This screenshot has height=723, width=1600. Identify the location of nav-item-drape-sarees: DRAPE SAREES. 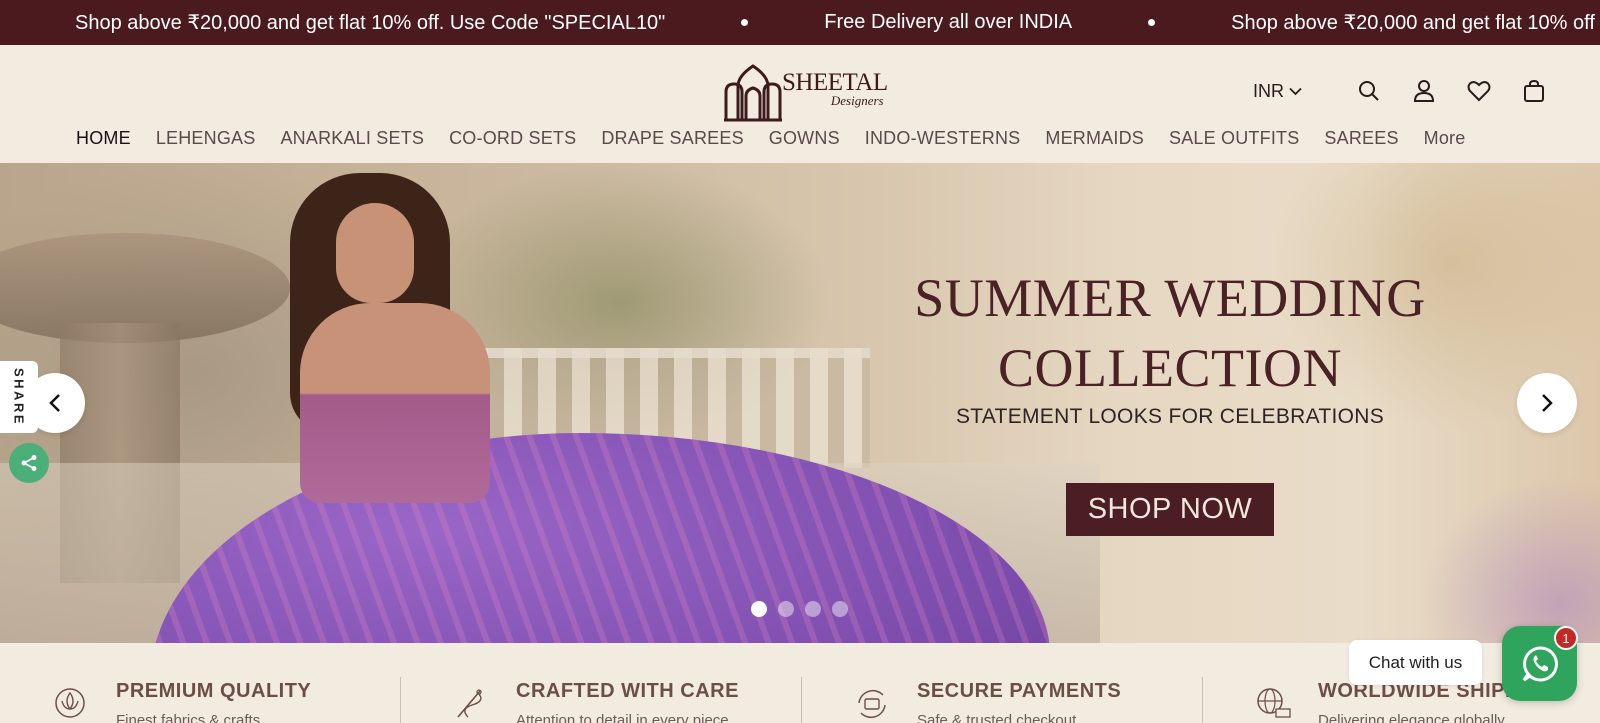
(672, 138).